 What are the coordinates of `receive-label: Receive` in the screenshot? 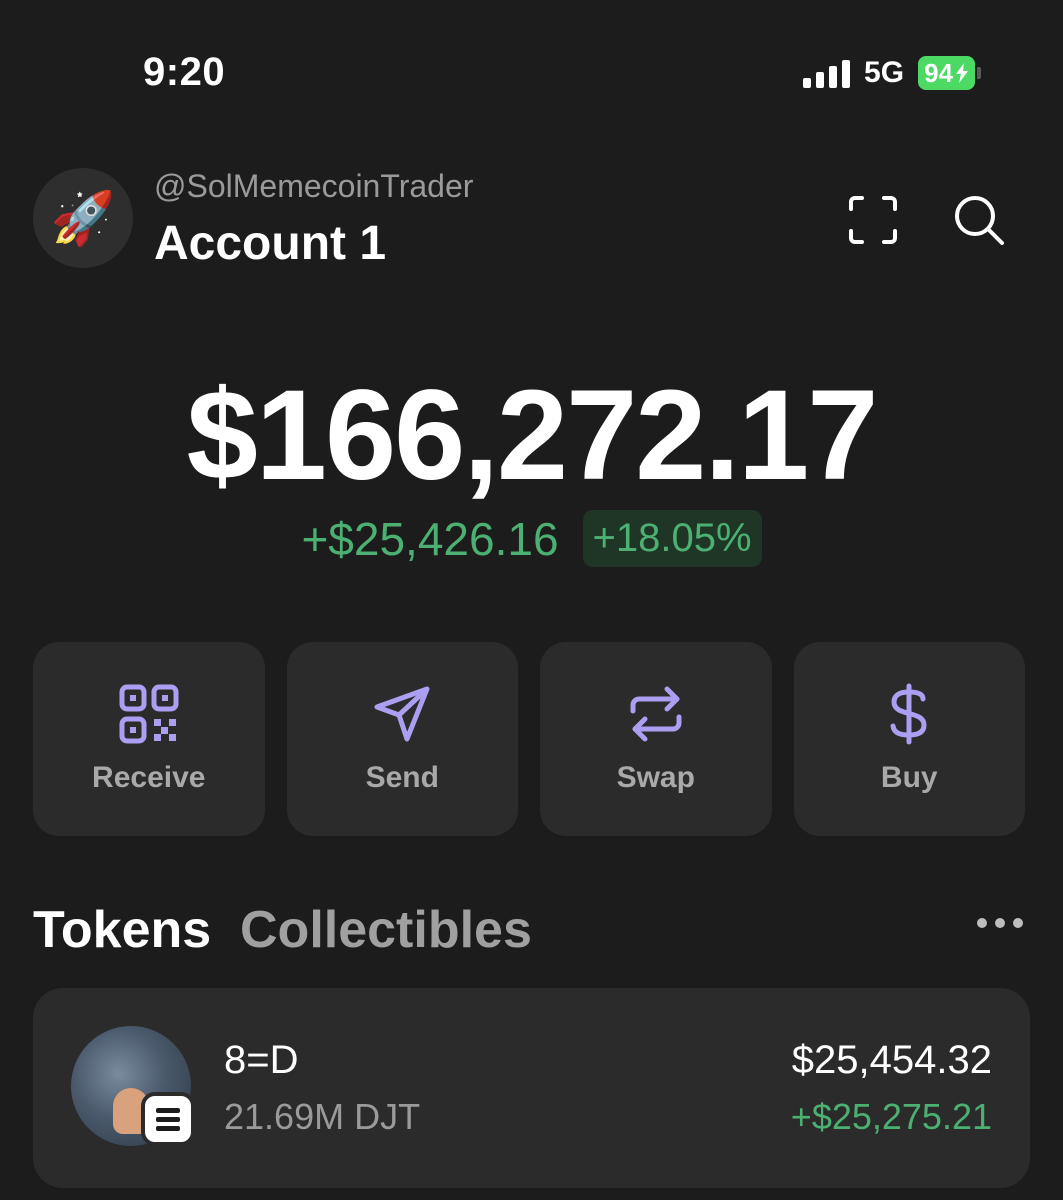 It's located at (149, 777).